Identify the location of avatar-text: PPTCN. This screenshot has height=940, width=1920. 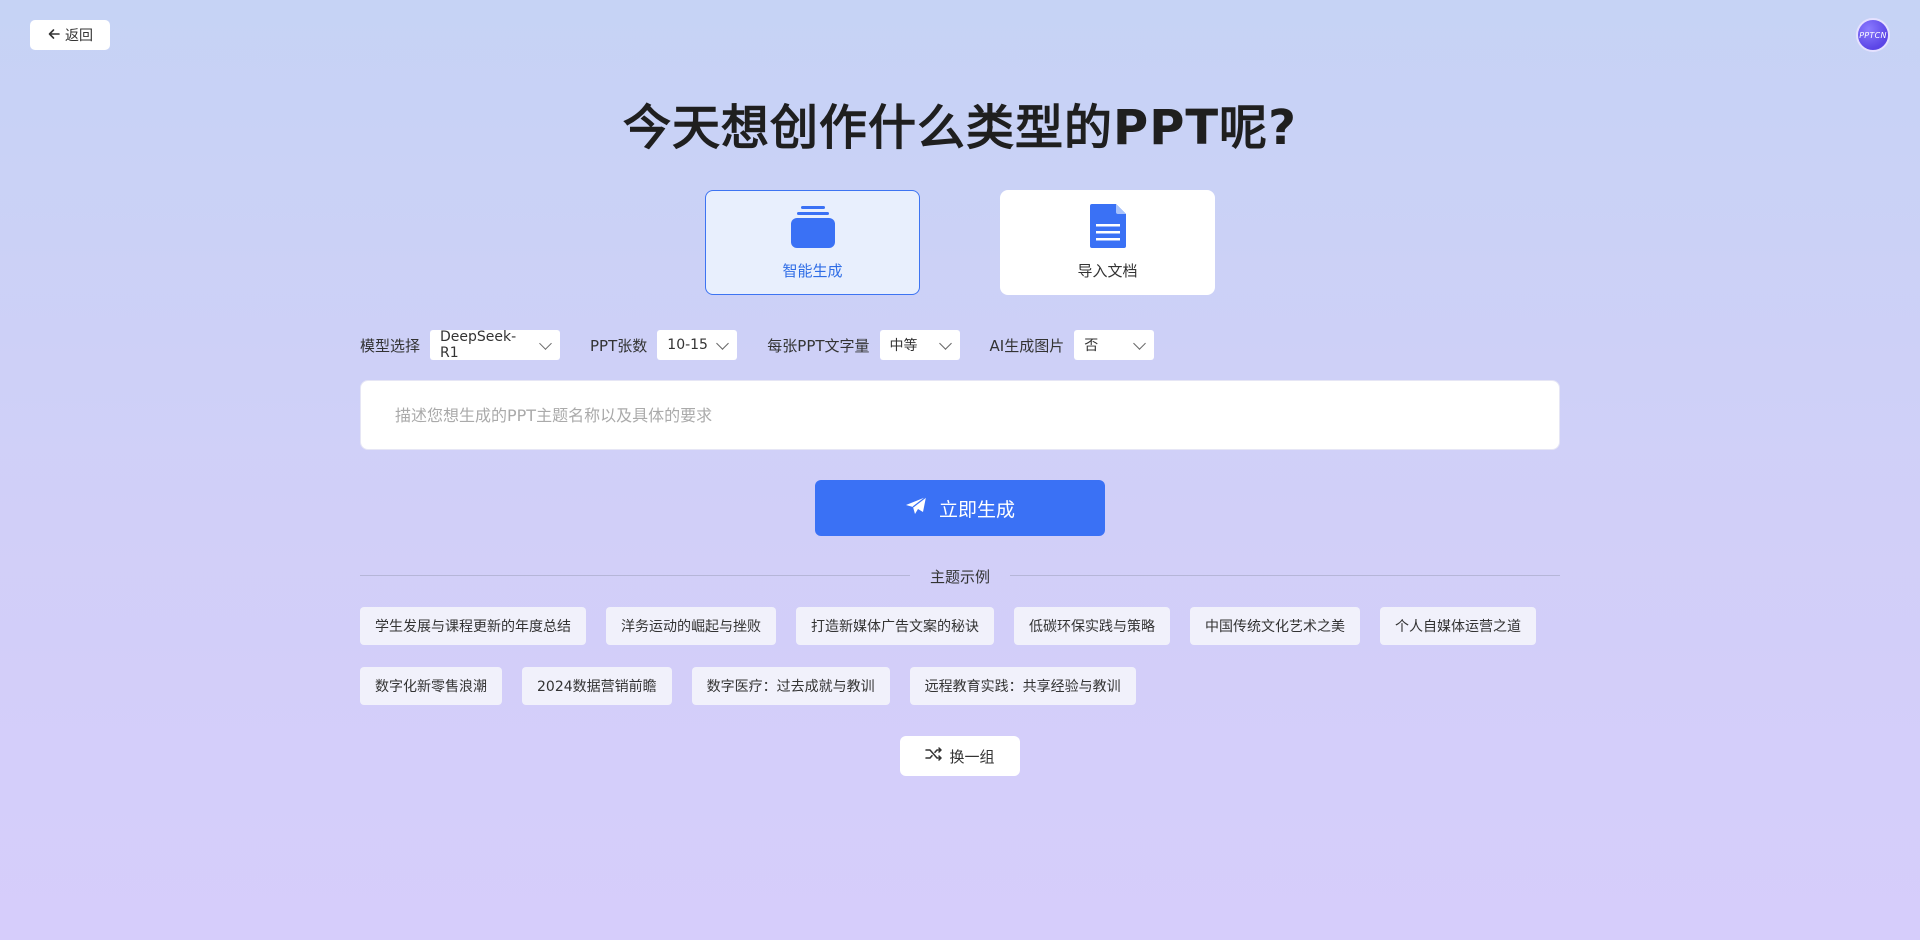
(1873, 35).